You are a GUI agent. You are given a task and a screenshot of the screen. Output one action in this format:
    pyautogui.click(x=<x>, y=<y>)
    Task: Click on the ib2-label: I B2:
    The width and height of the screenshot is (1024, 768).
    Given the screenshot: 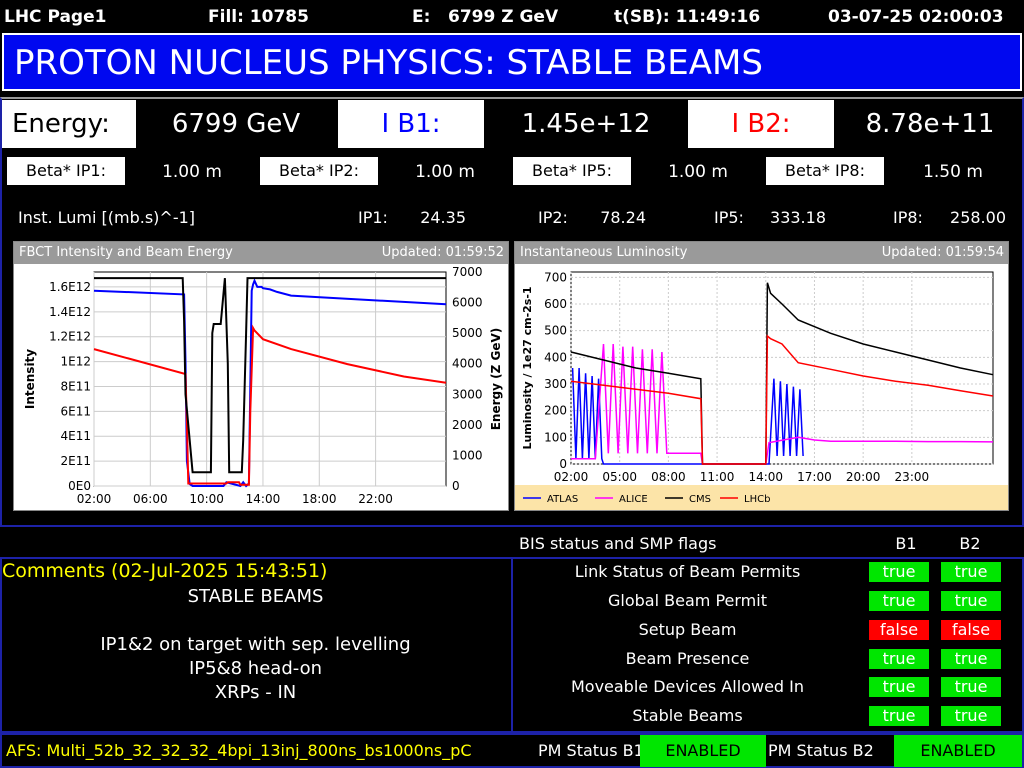 What is the action you would take?
    pyautogui.click(x=761, y=124)
    